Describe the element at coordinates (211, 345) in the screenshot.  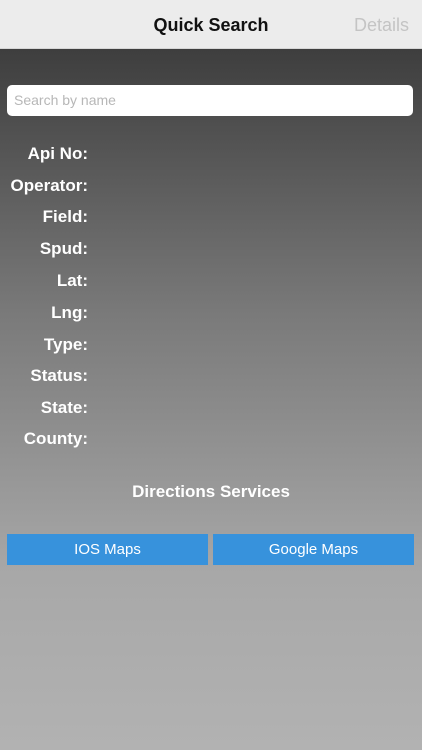
I see `field-row-type: Type:` at that location.